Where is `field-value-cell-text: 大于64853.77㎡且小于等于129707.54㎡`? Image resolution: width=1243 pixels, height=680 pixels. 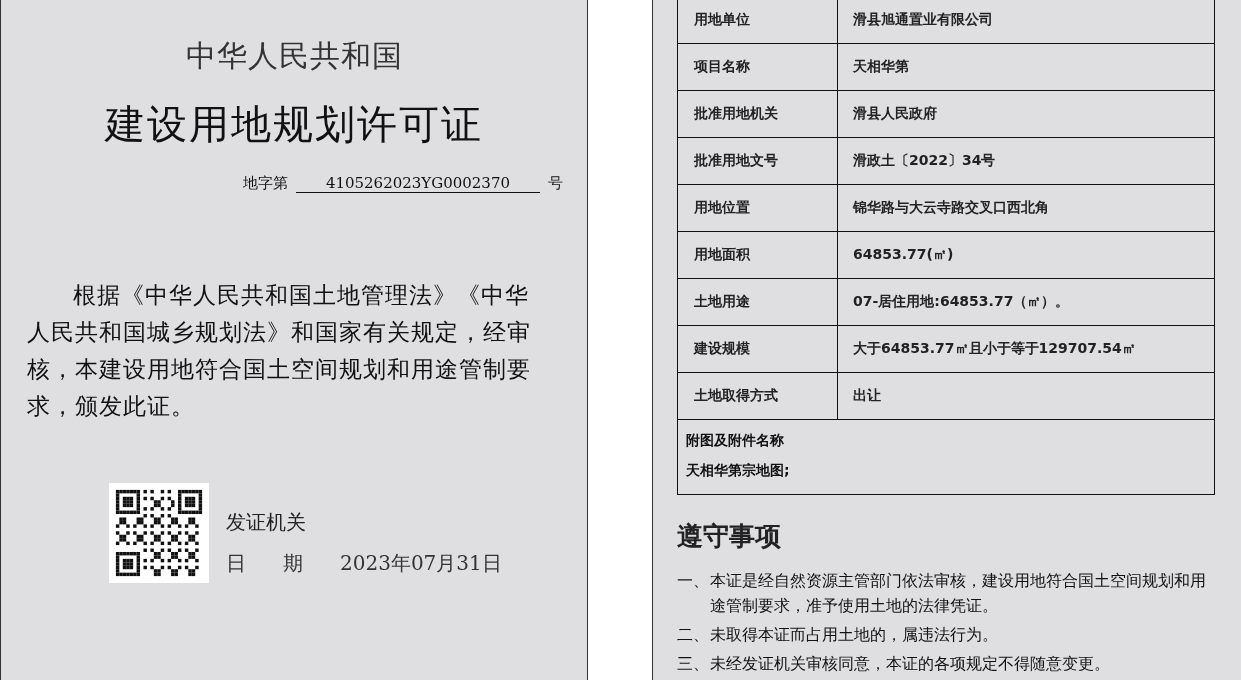
field-value-cell-text: 大于64853.77㎡且小于等于129707.54㎡ is located at coordinates (994, 348).